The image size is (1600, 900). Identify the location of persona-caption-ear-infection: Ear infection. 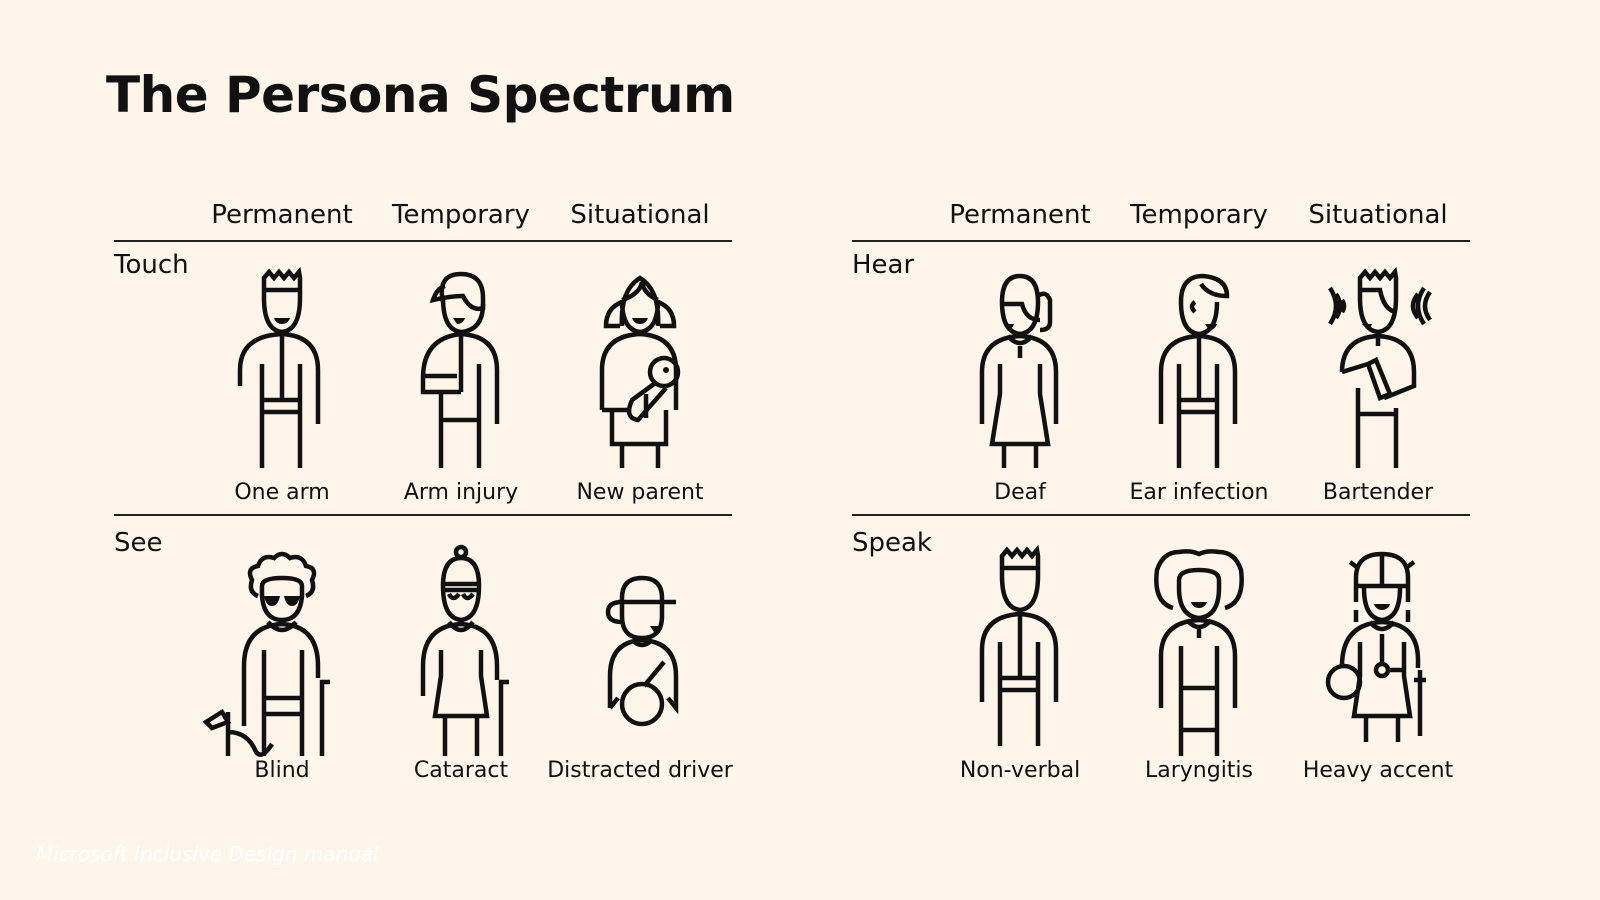
(1199, 492).